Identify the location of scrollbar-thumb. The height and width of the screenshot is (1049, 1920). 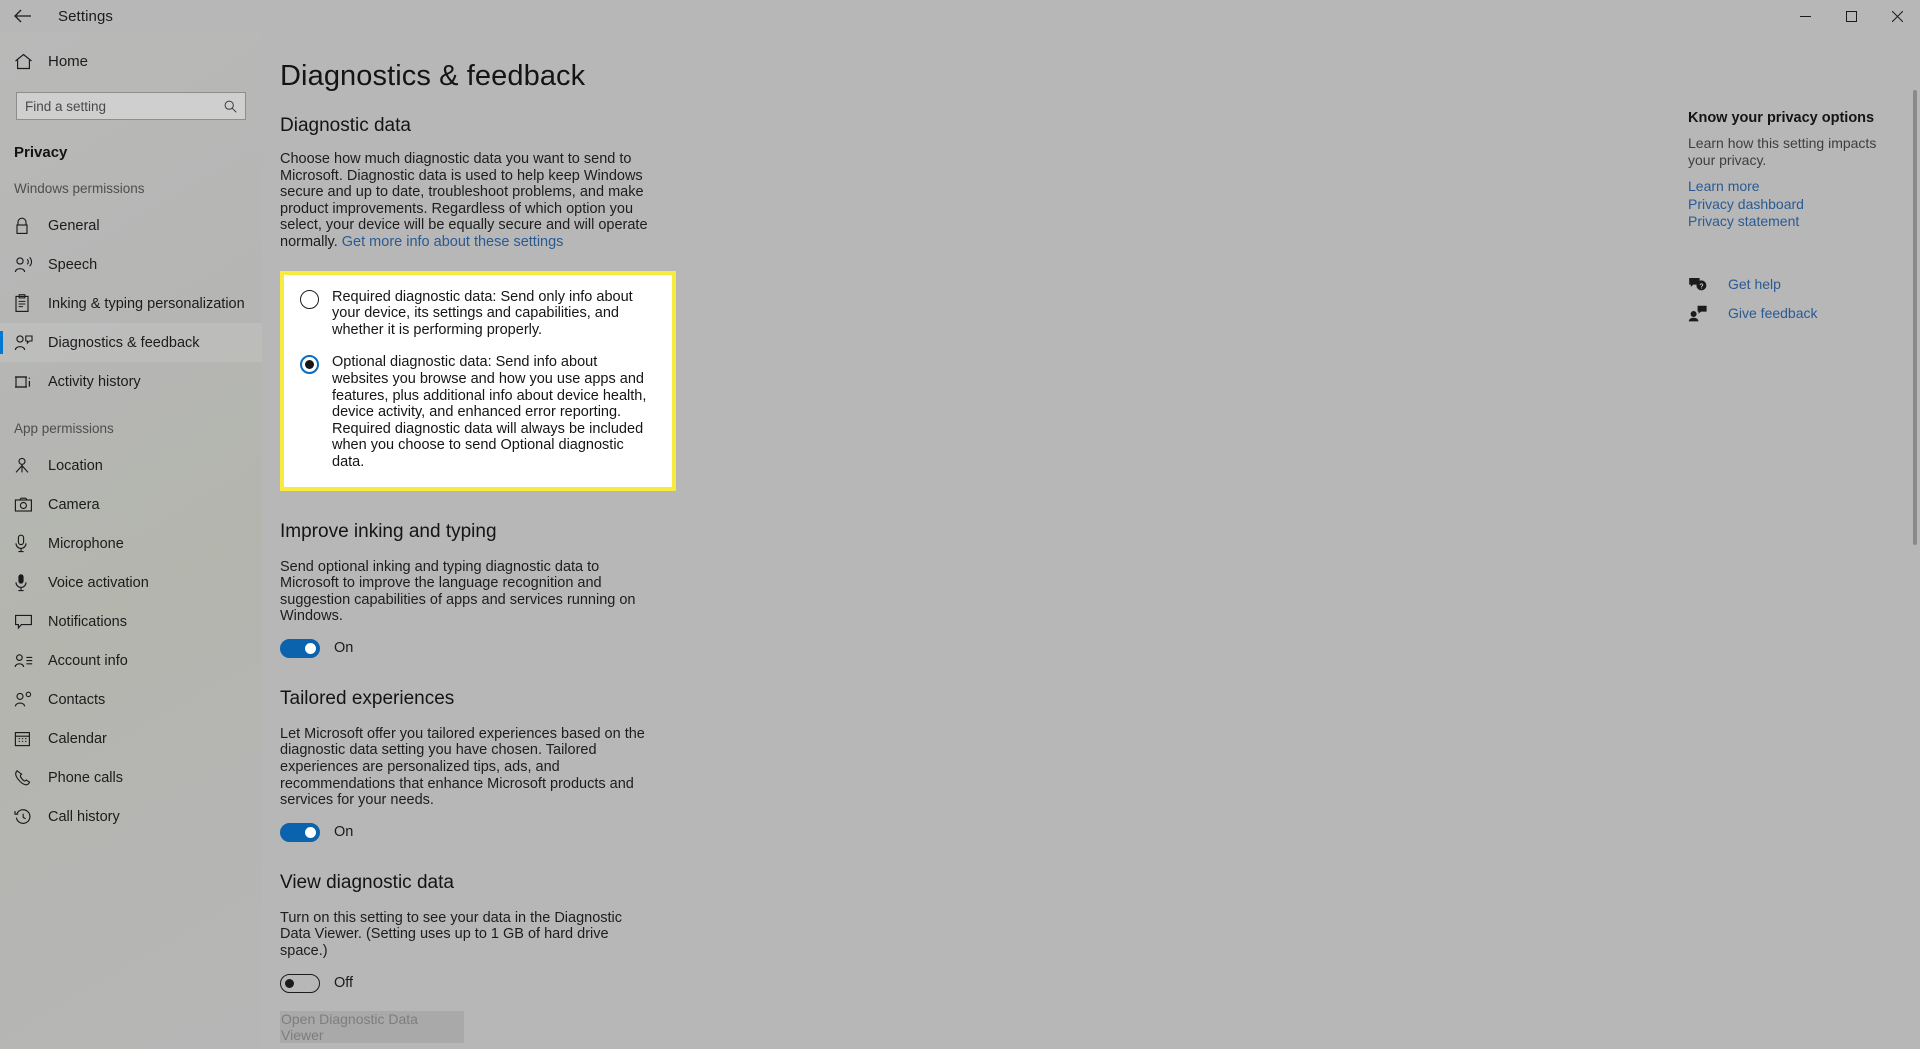
(1915, 317).